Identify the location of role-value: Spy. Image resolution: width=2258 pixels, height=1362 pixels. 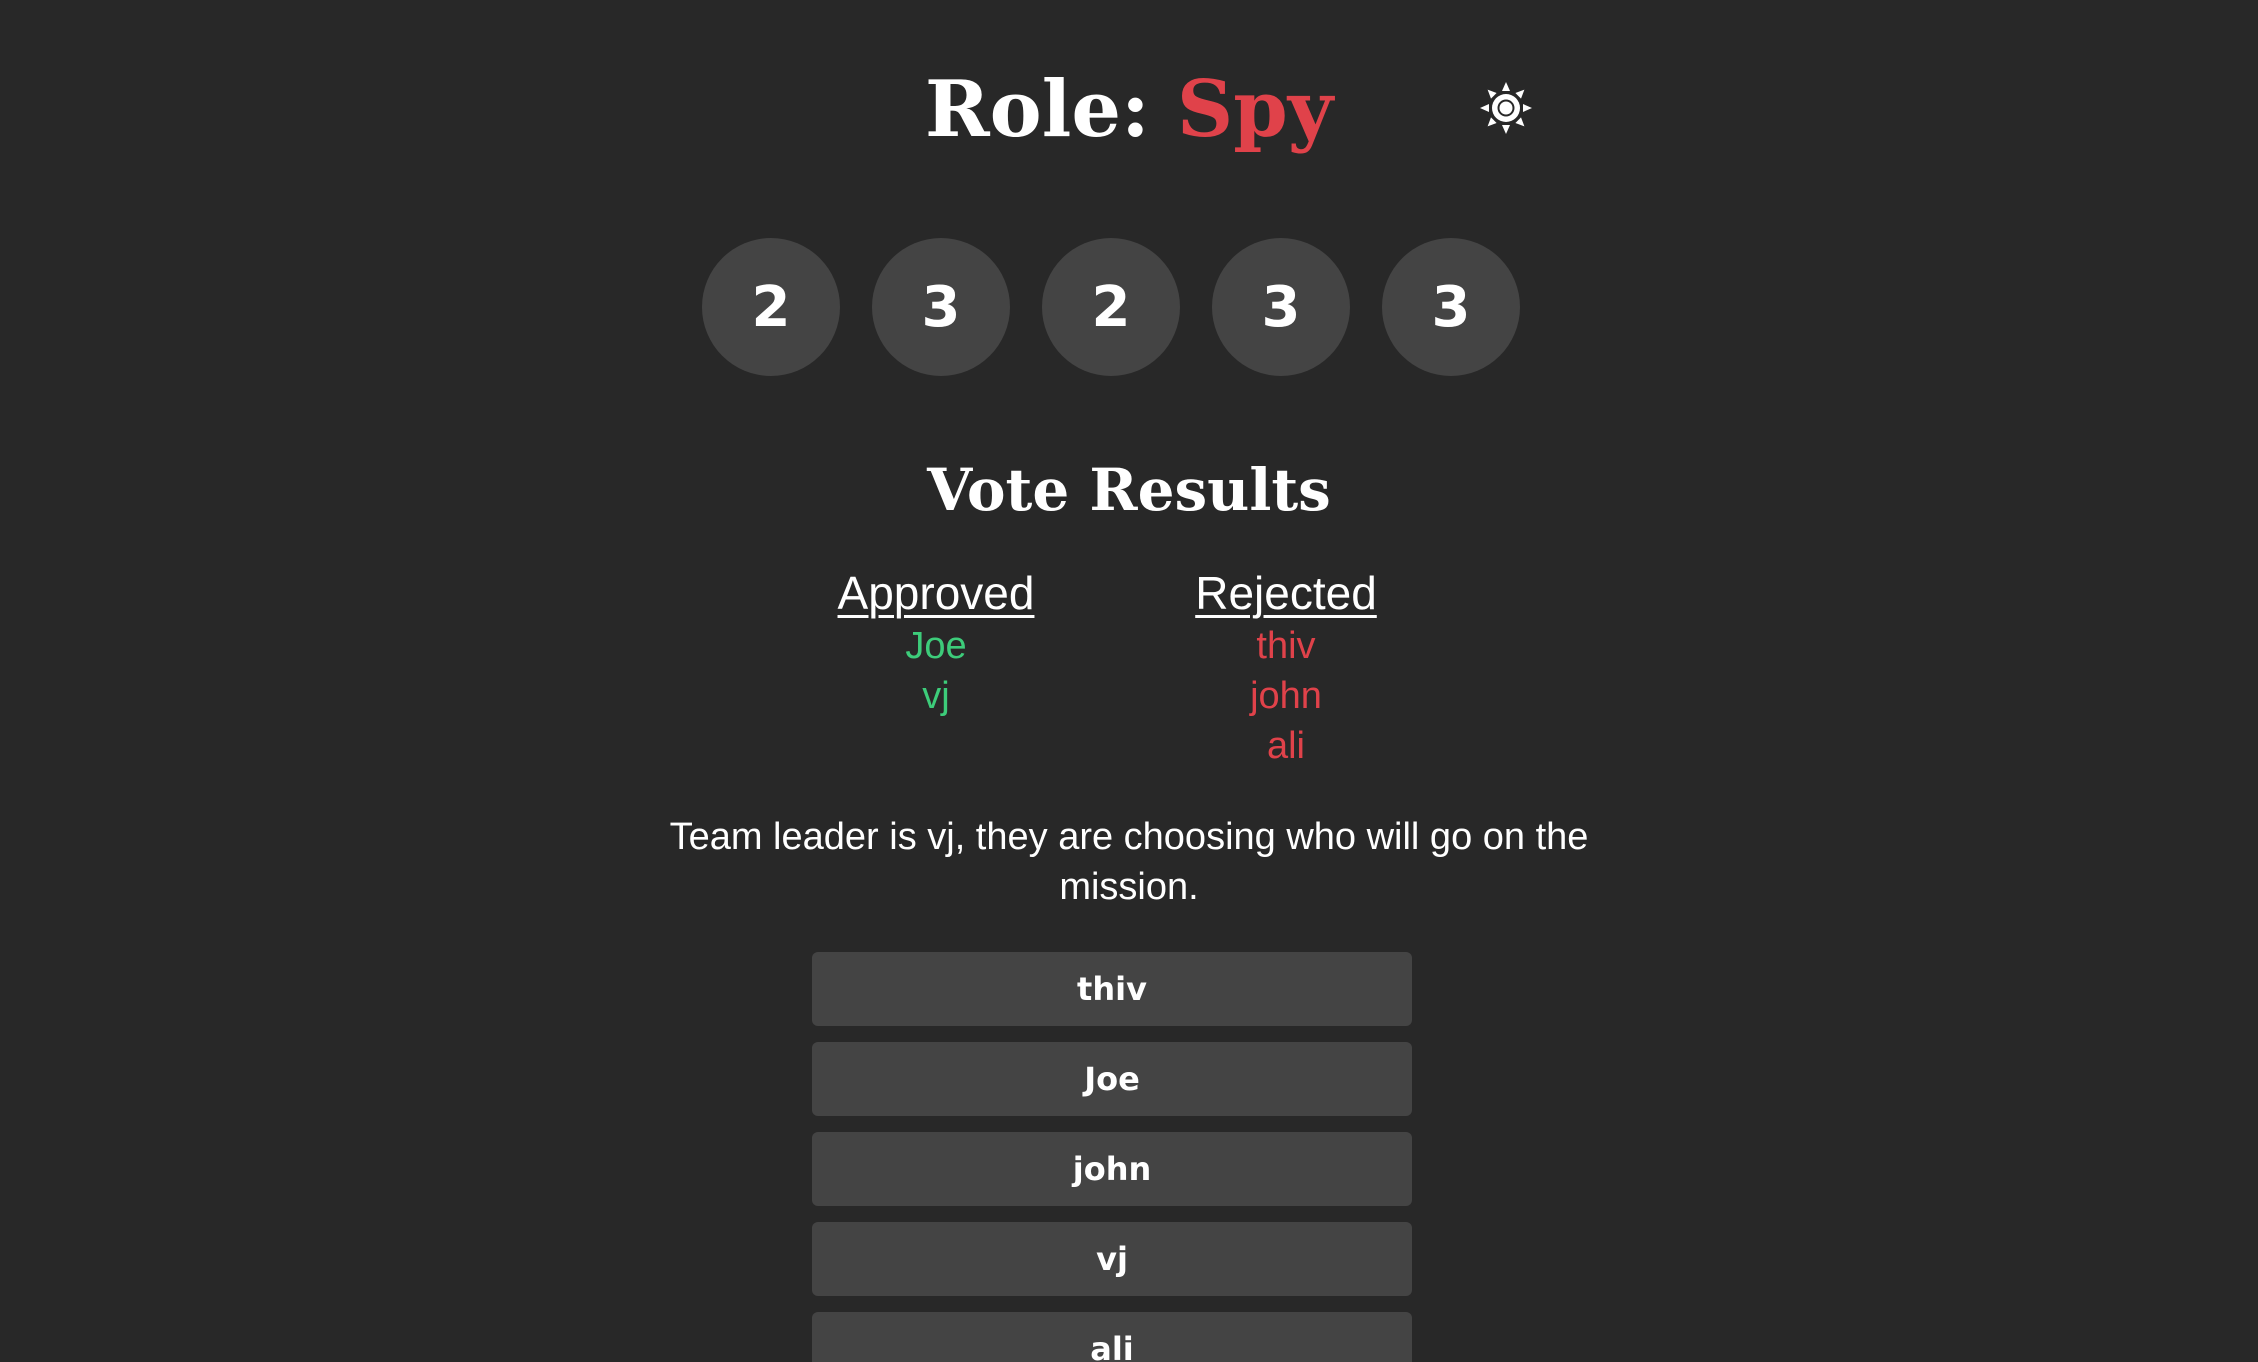
(1255, 109).